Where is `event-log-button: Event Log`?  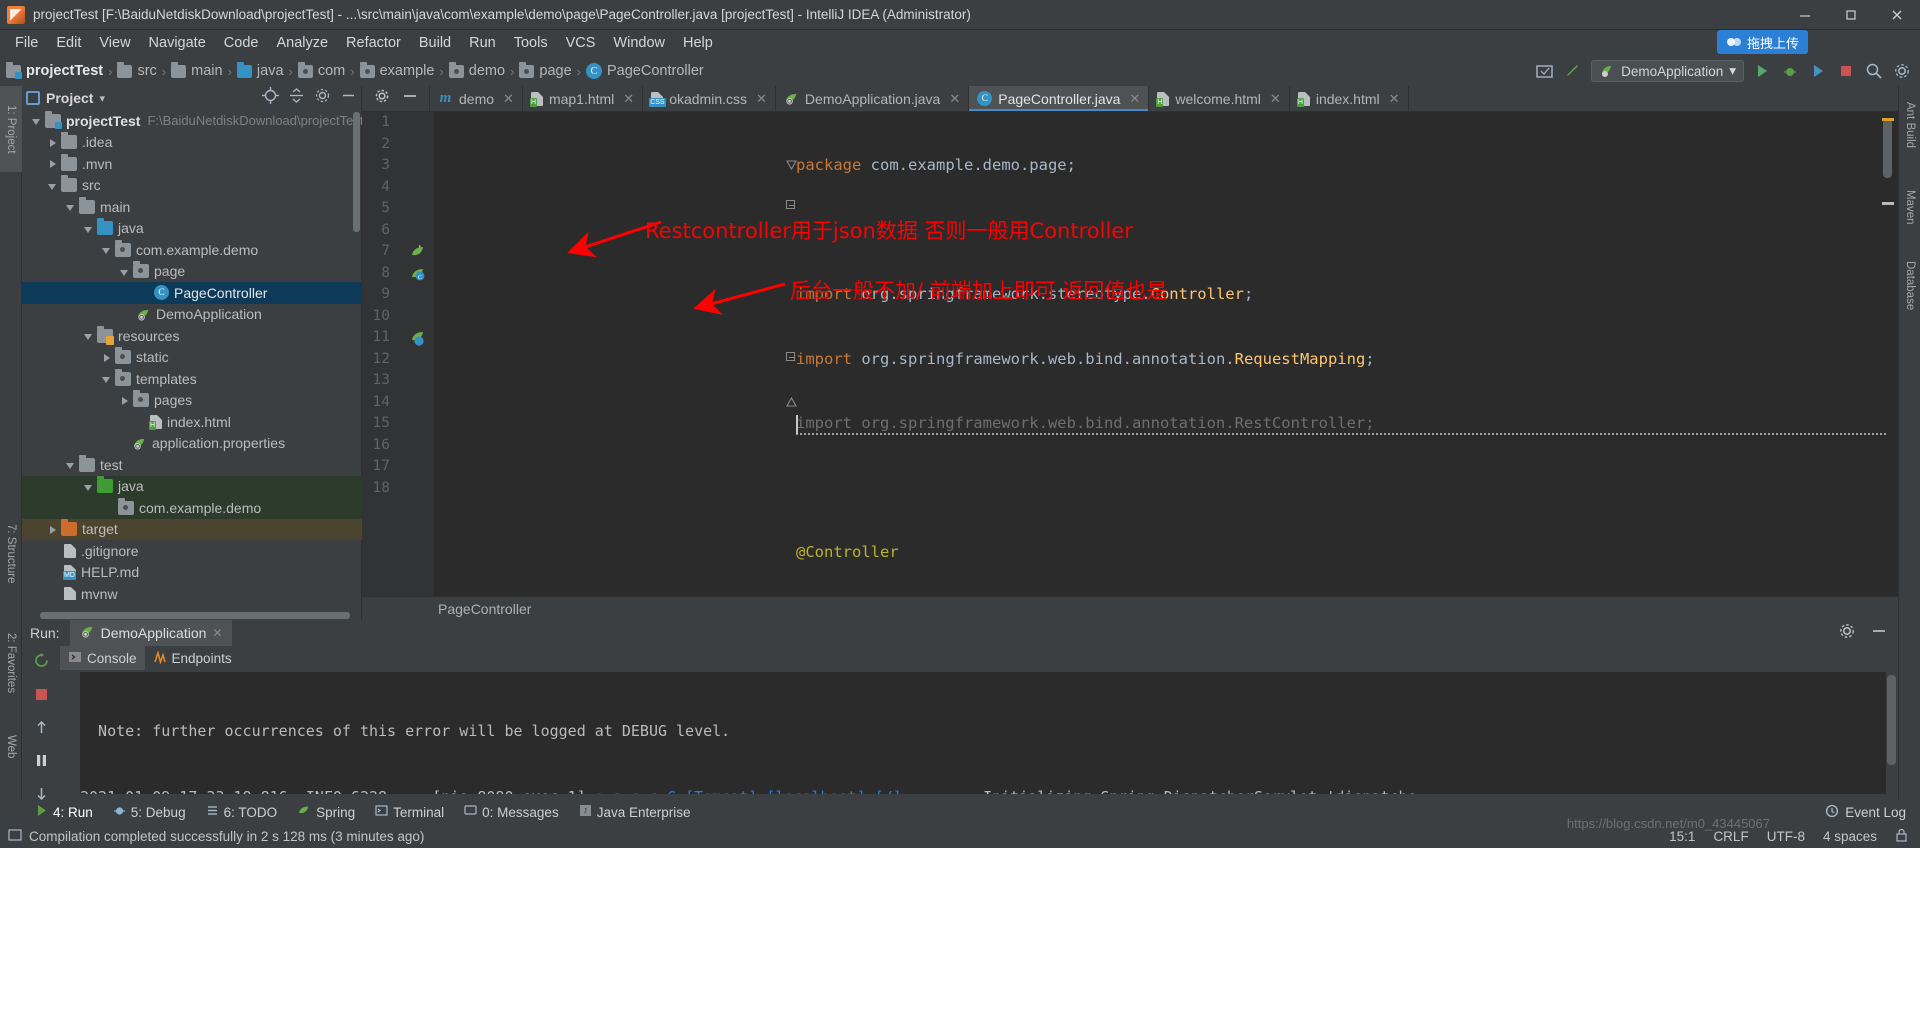 event-log-button: Event Log is located at coordinates (1872, 812).